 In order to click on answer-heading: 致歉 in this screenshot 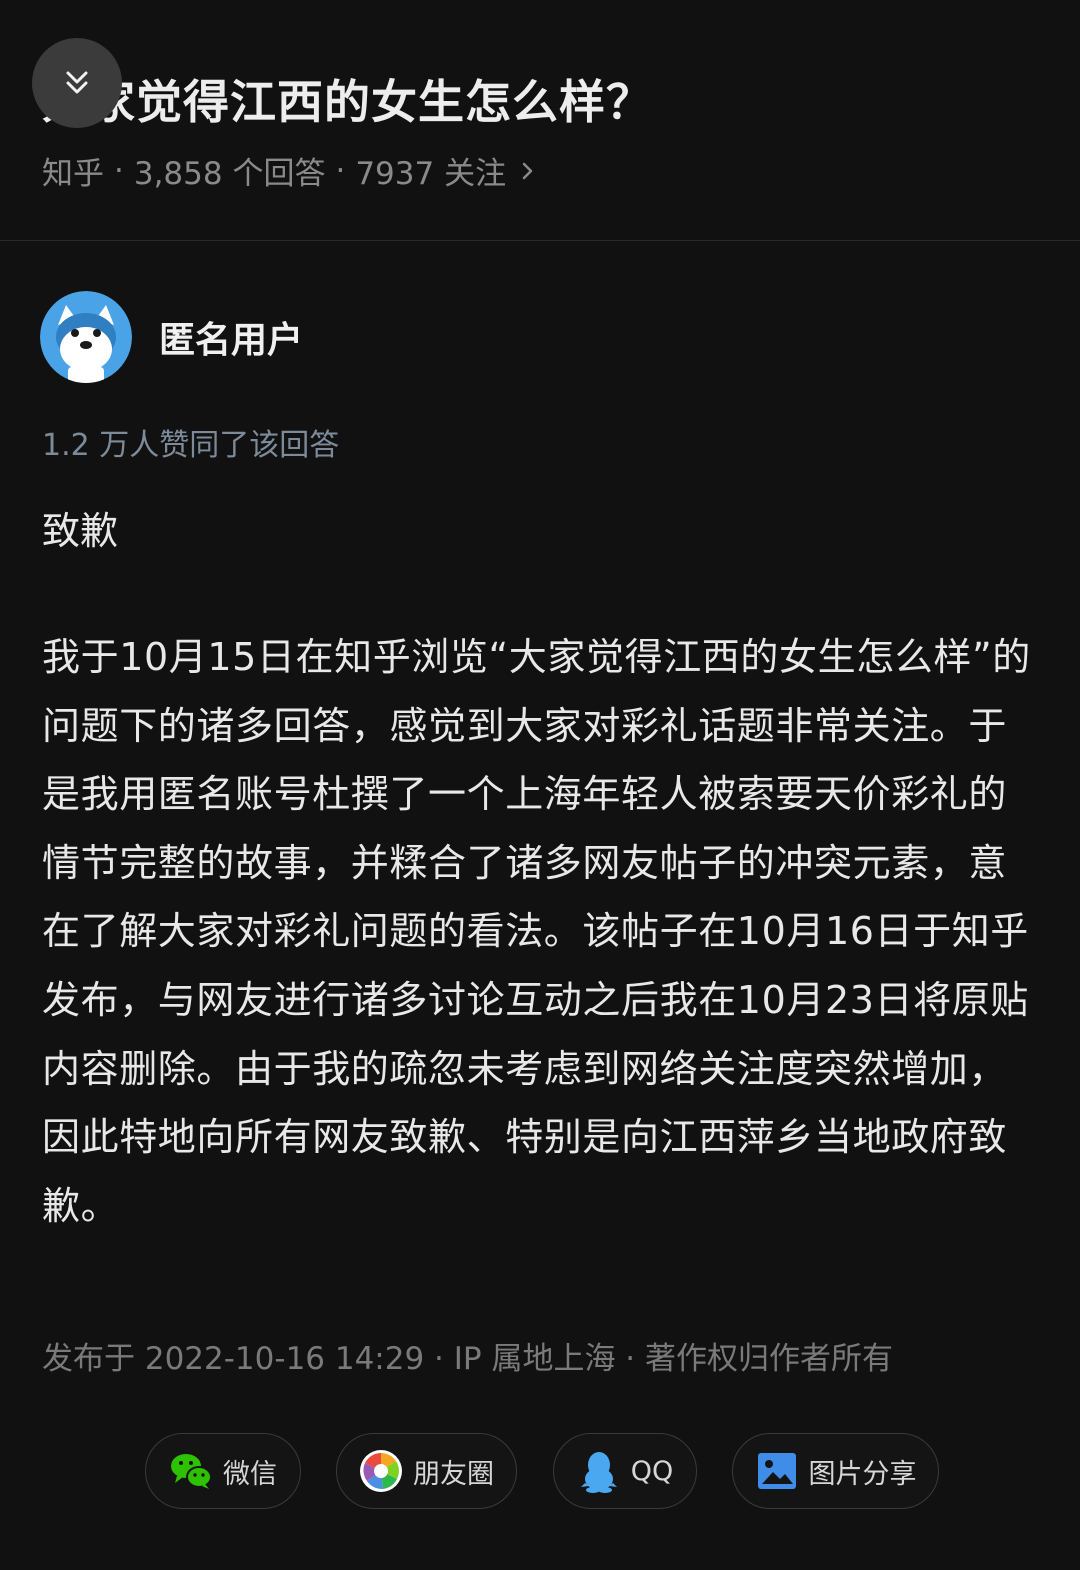, I will do `click(80, 531)`.